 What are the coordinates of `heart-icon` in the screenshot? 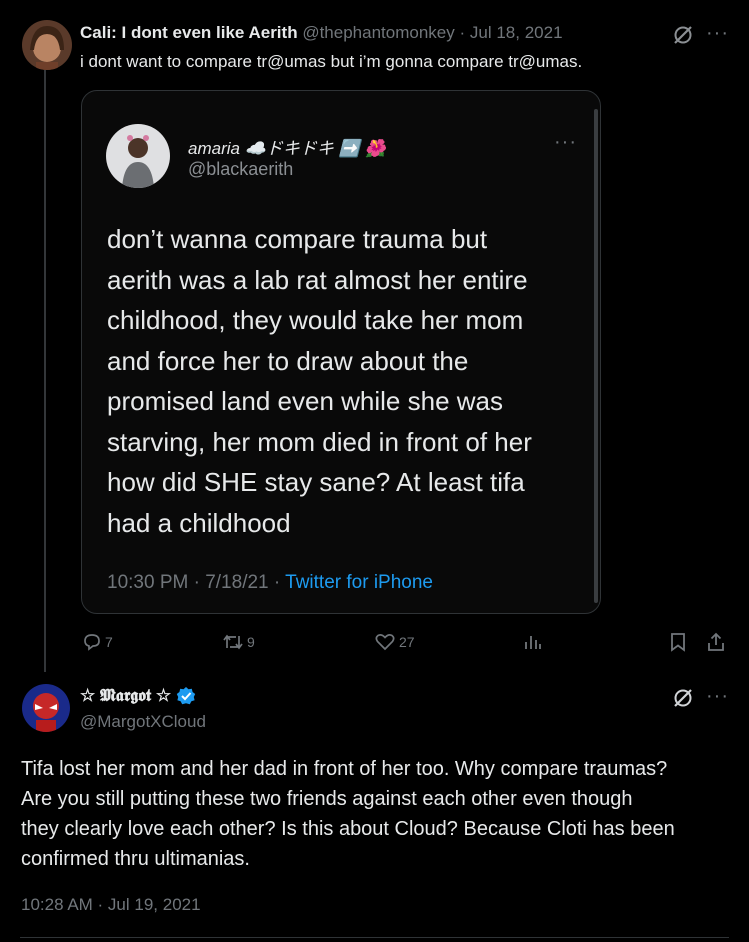 It's located at (385, 642).